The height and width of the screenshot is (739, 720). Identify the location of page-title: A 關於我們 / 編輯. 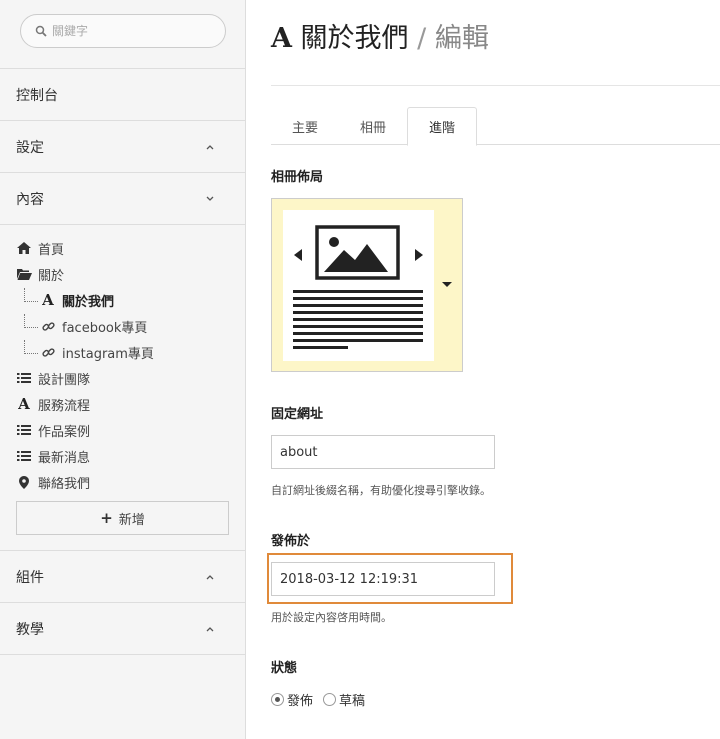
(380, 35).